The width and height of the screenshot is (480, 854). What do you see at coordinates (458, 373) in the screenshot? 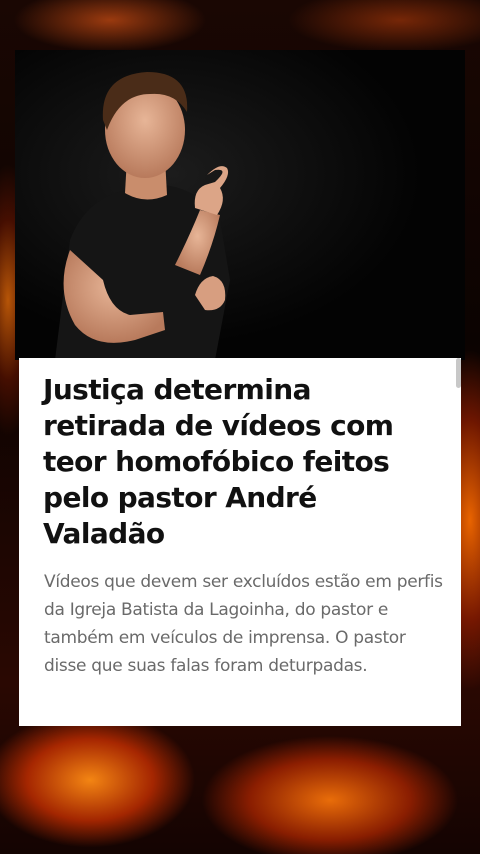
I see `scrollbar` at bounding box center [458, 373].